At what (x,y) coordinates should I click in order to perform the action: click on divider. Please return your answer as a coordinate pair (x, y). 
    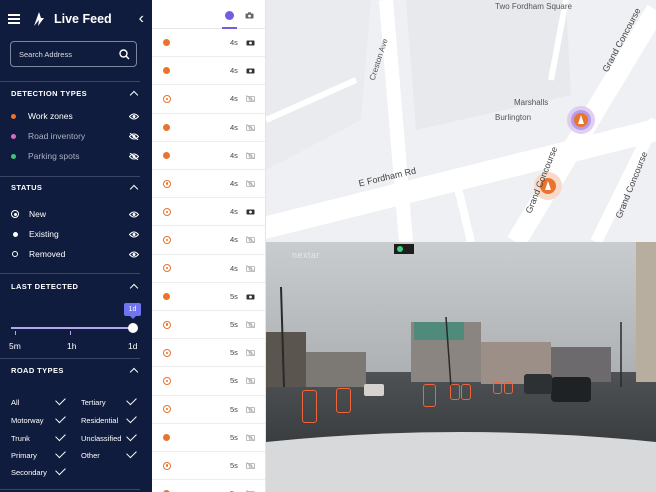
    Looking at the image, I should click on (70, 81).